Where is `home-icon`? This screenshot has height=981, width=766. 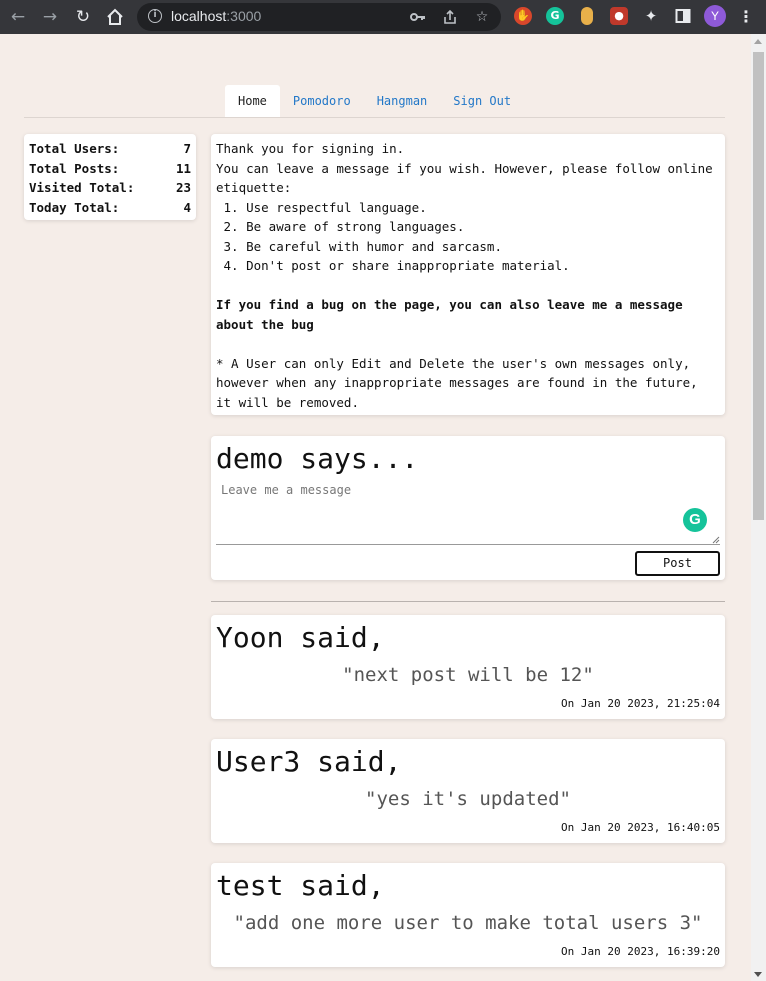 home-icon is located at coordinates (115, 17).